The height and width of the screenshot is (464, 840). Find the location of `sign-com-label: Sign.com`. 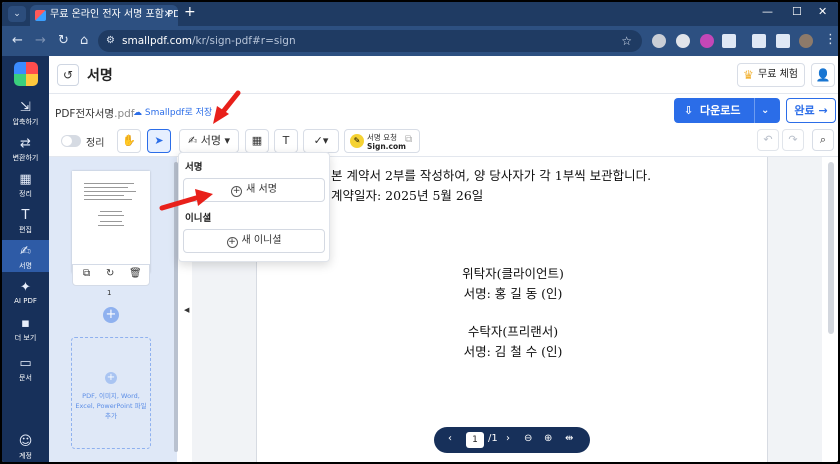

sign-com-label: Sign.com is located at coordinates (386, 146).